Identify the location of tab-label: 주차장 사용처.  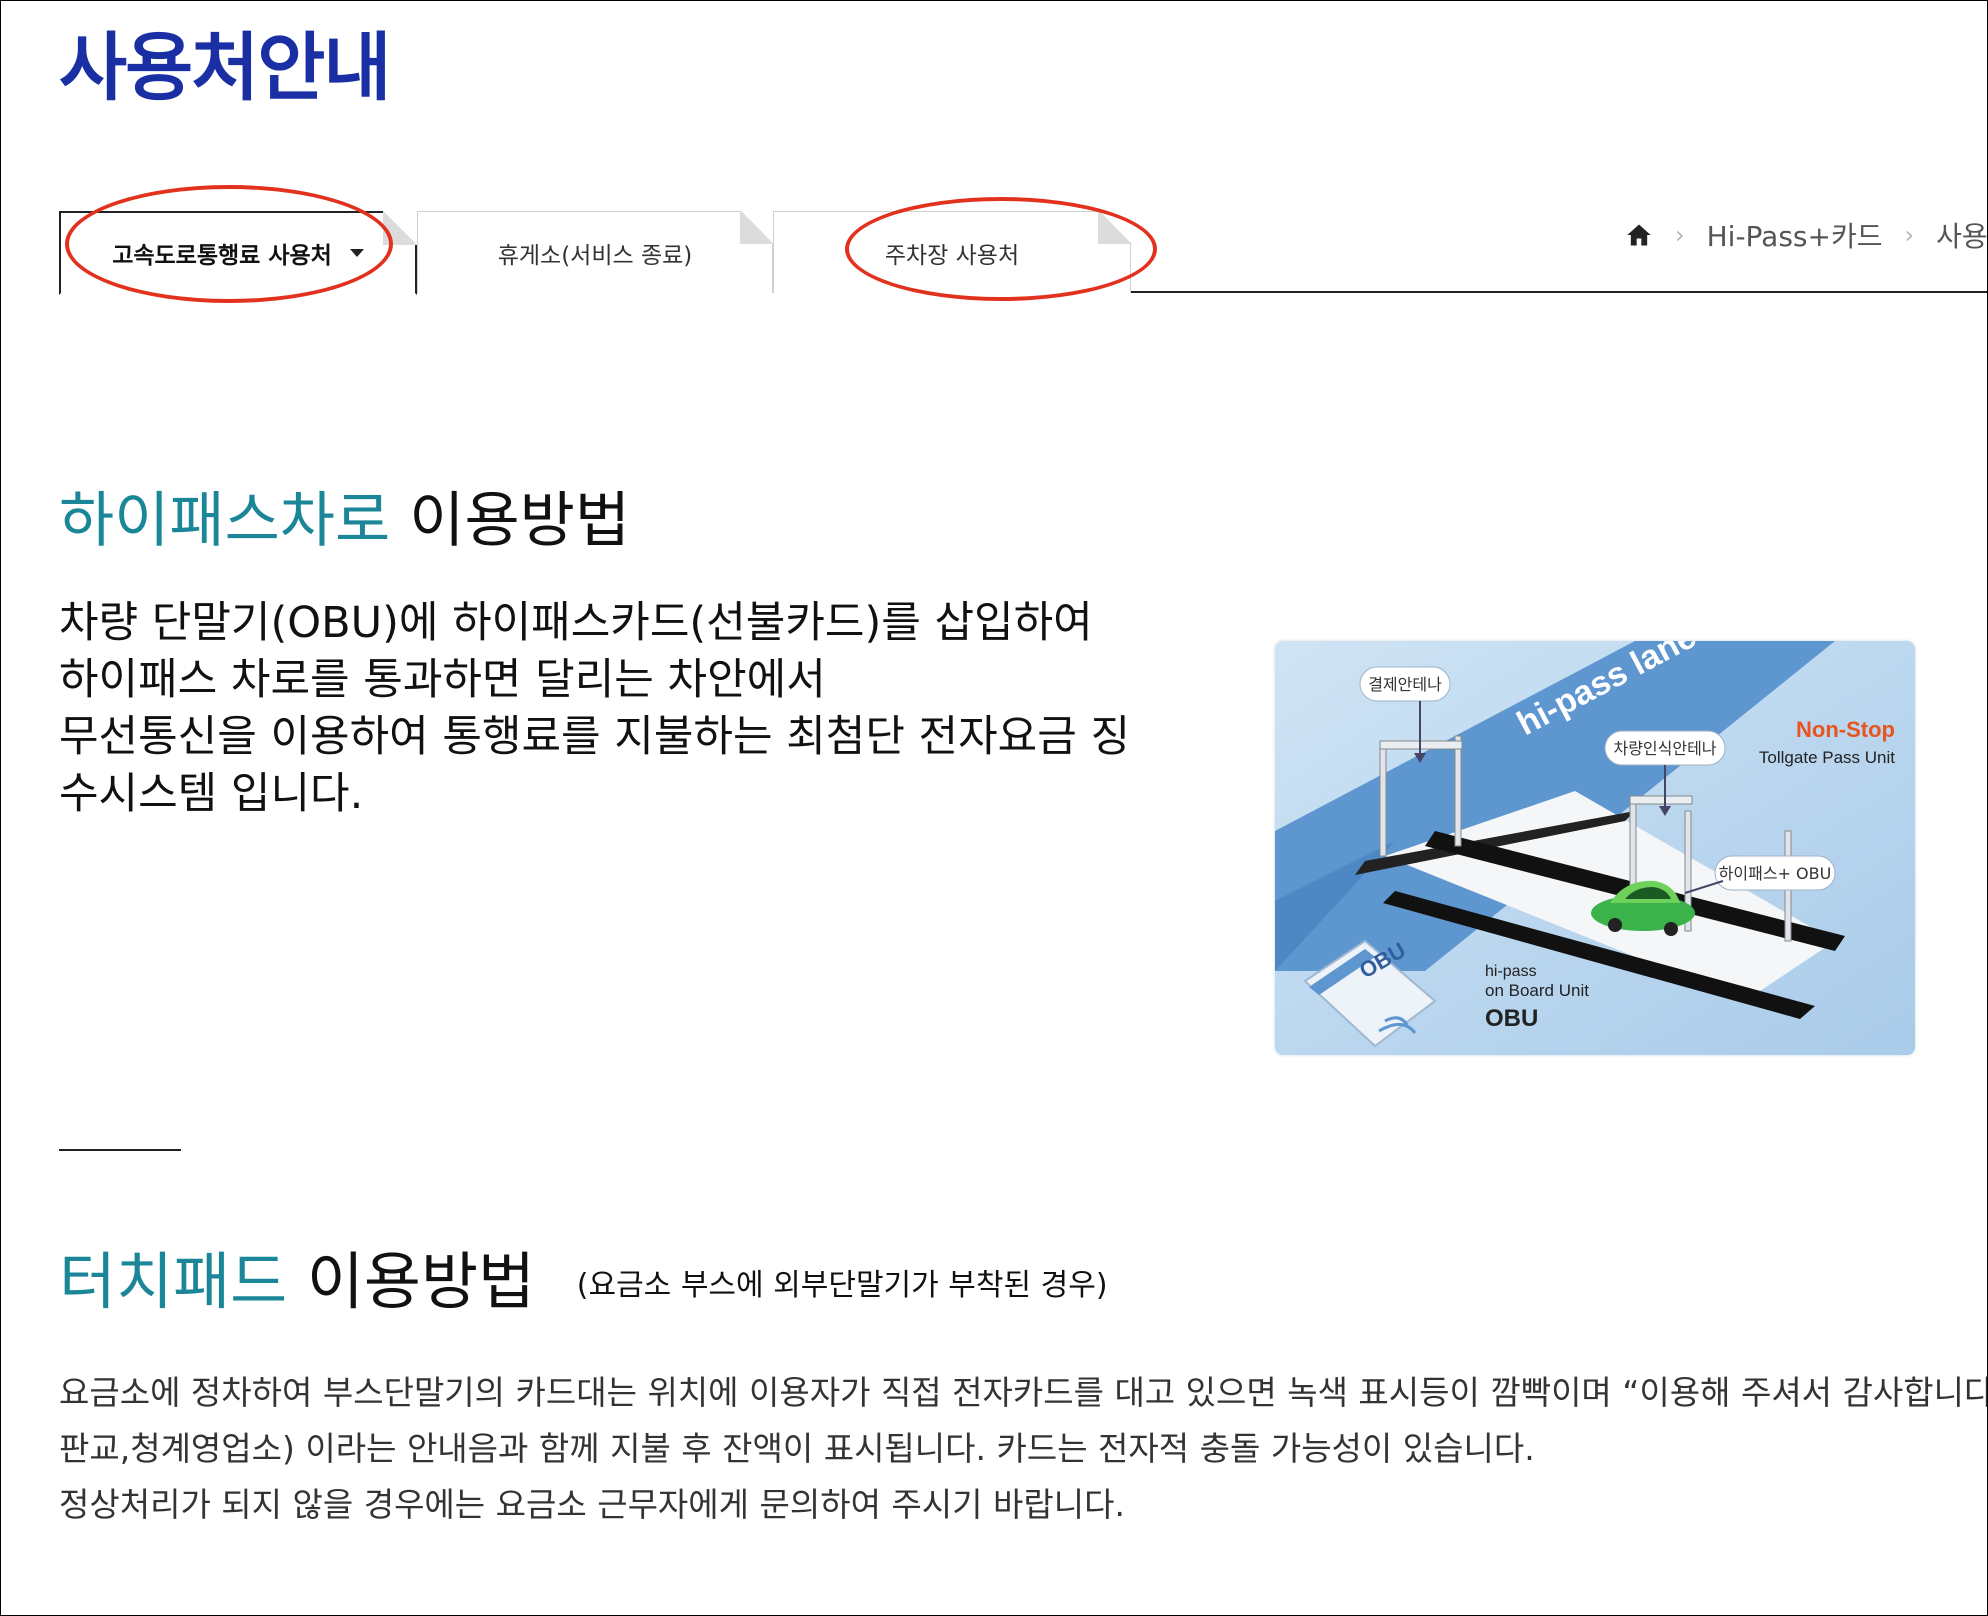
(952, 255).